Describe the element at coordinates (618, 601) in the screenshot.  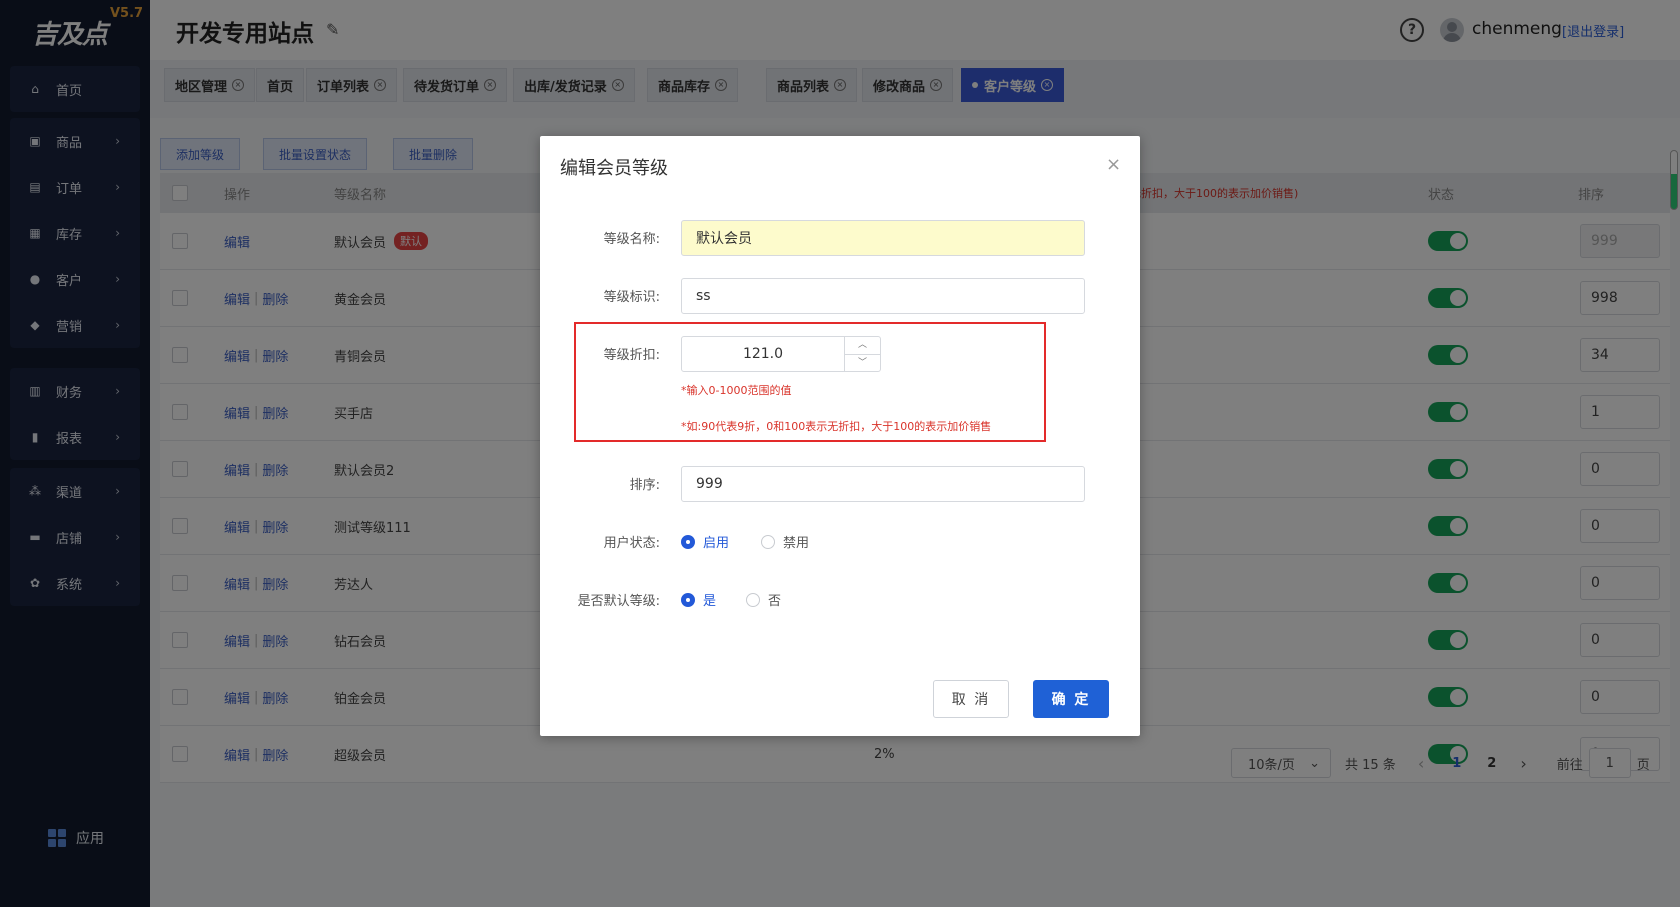
I see `default-level-label: 是否默认等级:` at that location.